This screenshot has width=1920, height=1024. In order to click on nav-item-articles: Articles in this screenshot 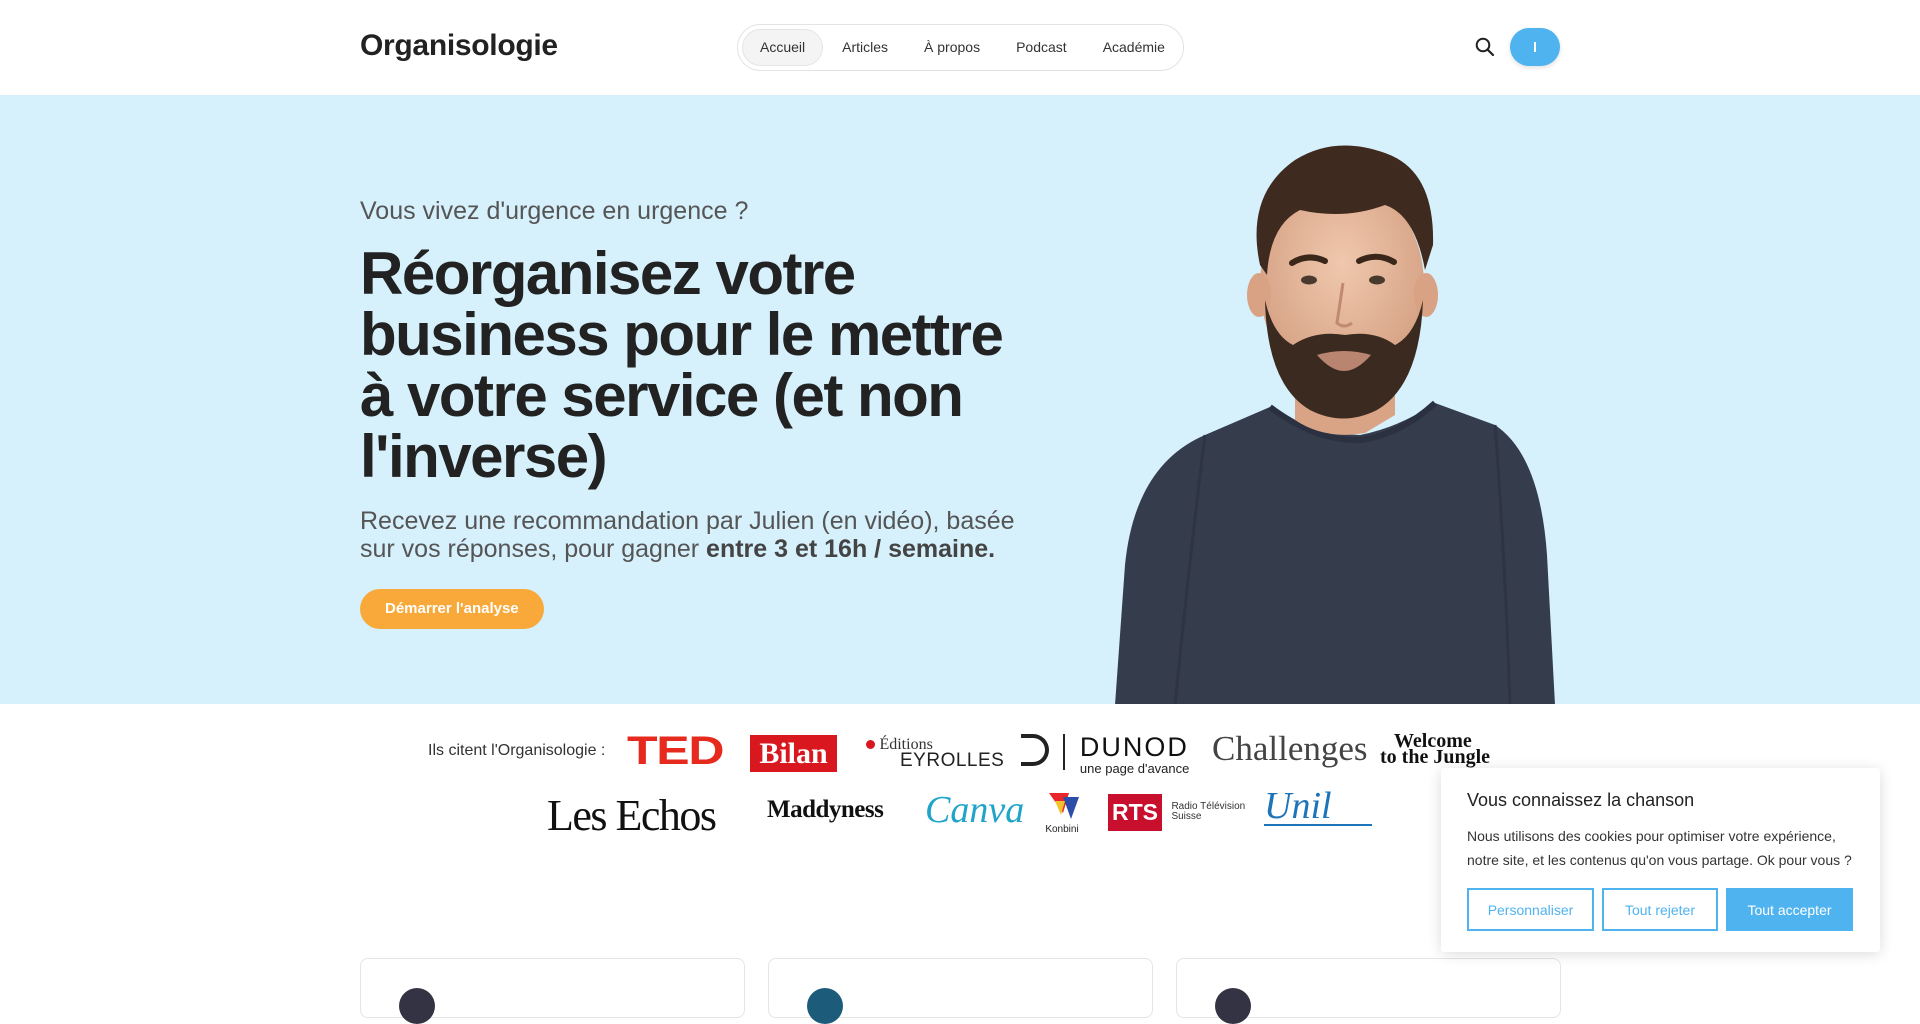, I will do `click(865, 47)`.